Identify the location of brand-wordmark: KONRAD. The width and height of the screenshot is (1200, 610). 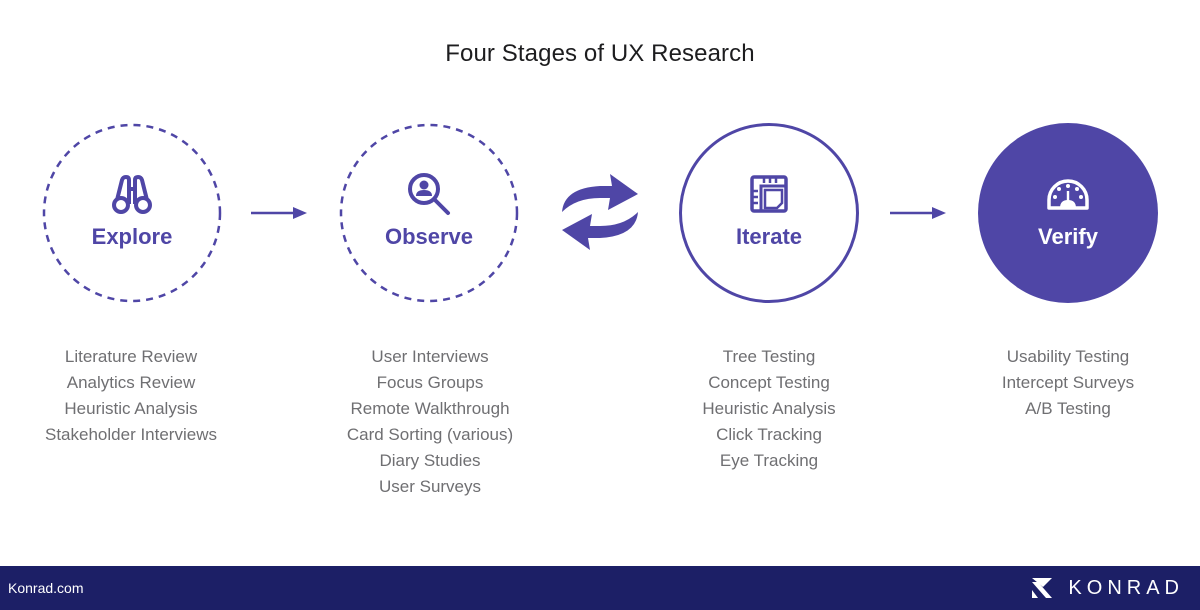
(1126, 587).